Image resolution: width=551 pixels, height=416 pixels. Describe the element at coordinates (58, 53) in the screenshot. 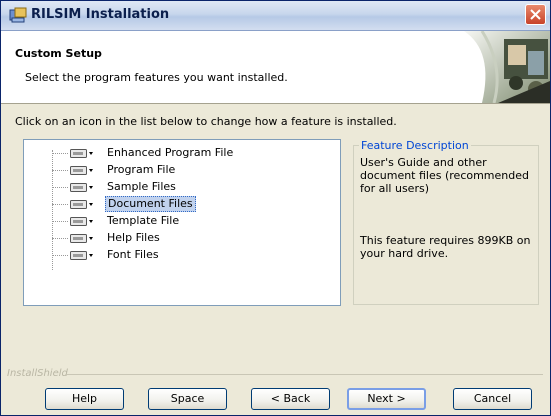

I see `header-title: Custom Setup` at that location.